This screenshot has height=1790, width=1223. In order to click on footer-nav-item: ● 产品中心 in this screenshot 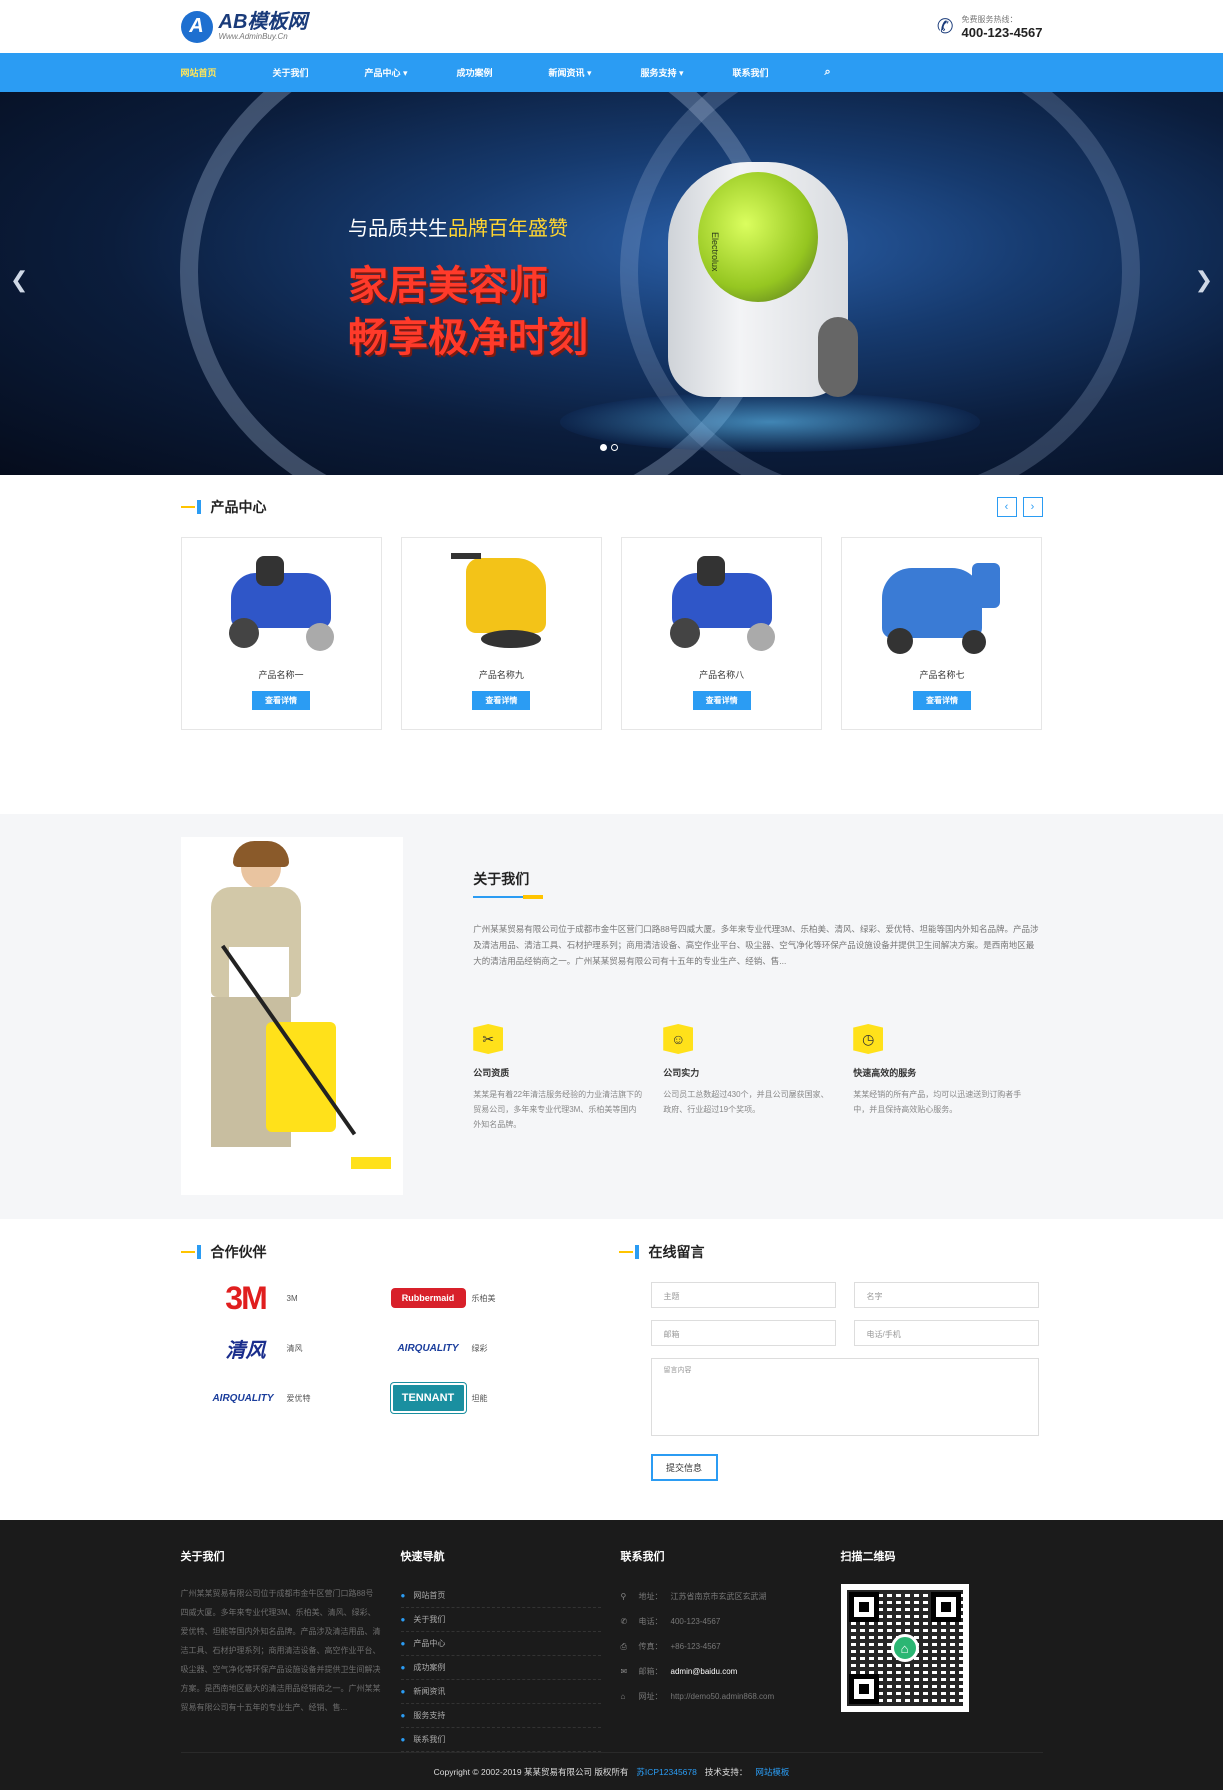, I will do `click(500, 1644)`.